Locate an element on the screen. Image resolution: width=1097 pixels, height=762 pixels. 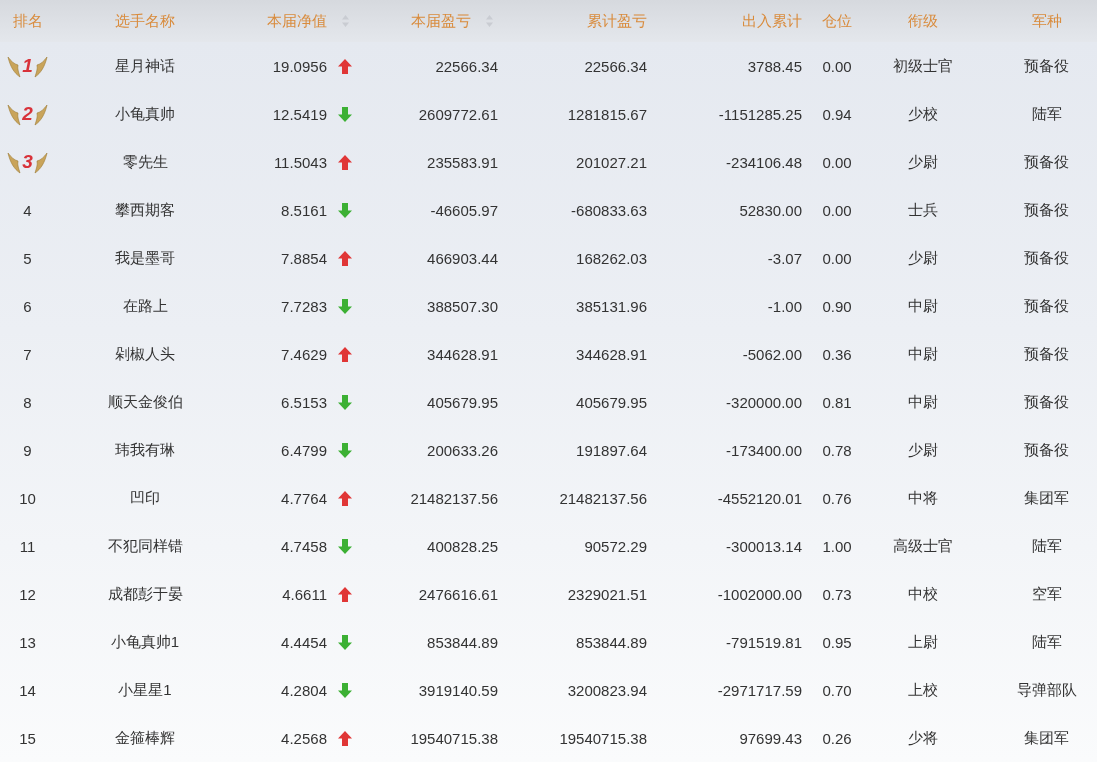
table-cell-text: 4.4454 is located at coordinates (304, 642).